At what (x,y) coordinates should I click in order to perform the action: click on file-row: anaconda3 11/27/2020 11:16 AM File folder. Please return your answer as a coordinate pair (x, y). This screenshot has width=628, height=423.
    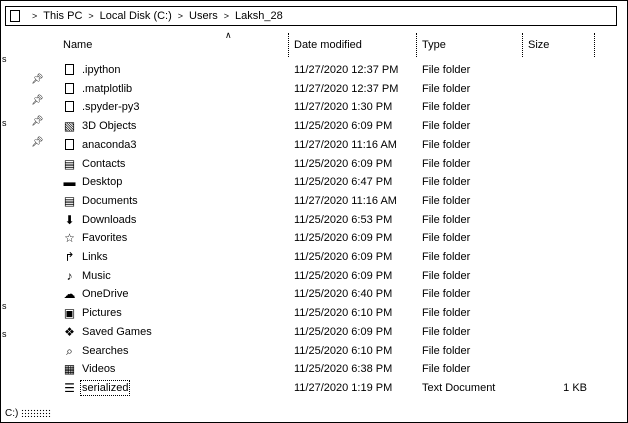
    Looking at the image, I should click on (327, 145).